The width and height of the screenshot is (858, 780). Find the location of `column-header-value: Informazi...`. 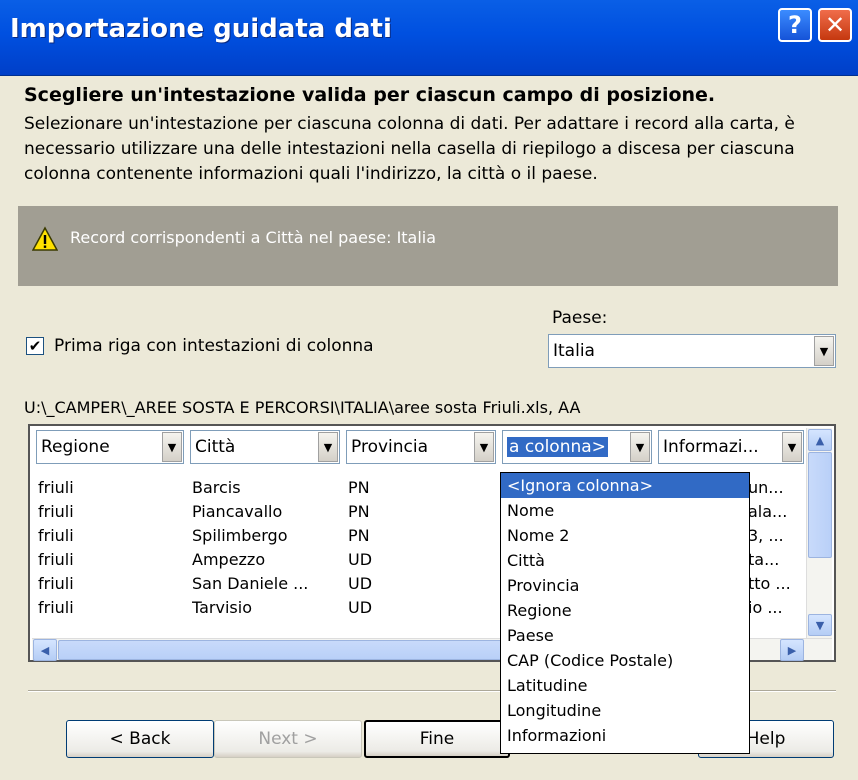

column-header-value: Informazi... is located at coordinates (711, 447).